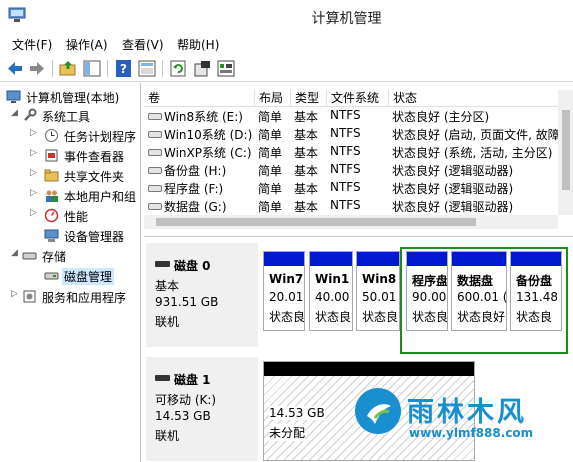 Image resolution: width=573 pixels, height=462 pixels. Describe the element at coordinates (537, 297) in the screenshot. I see `partition-size: 131.48` at that location.